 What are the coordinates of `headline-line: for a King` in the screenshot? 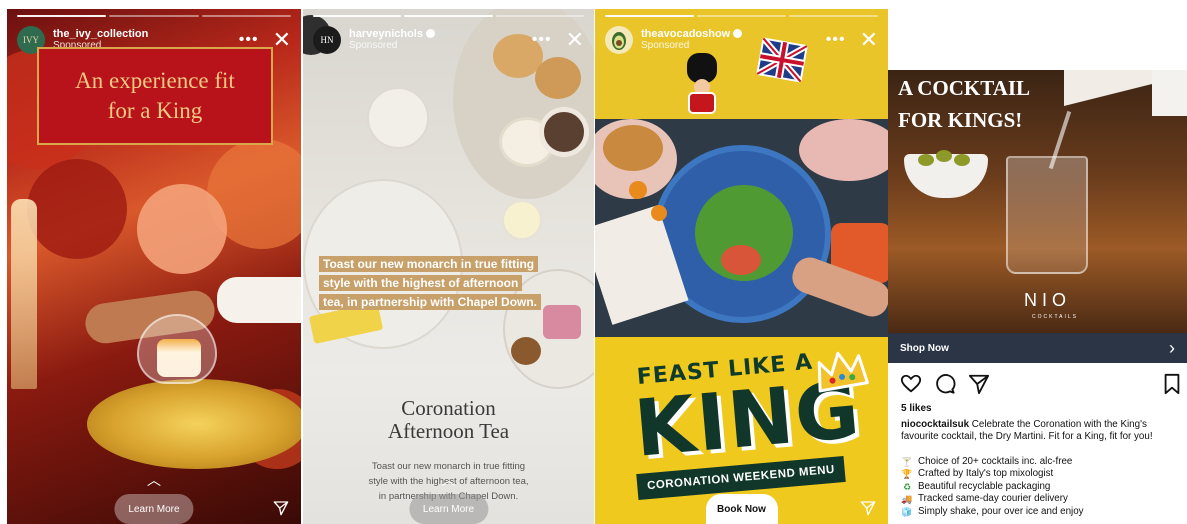 It's located at (155, 110).